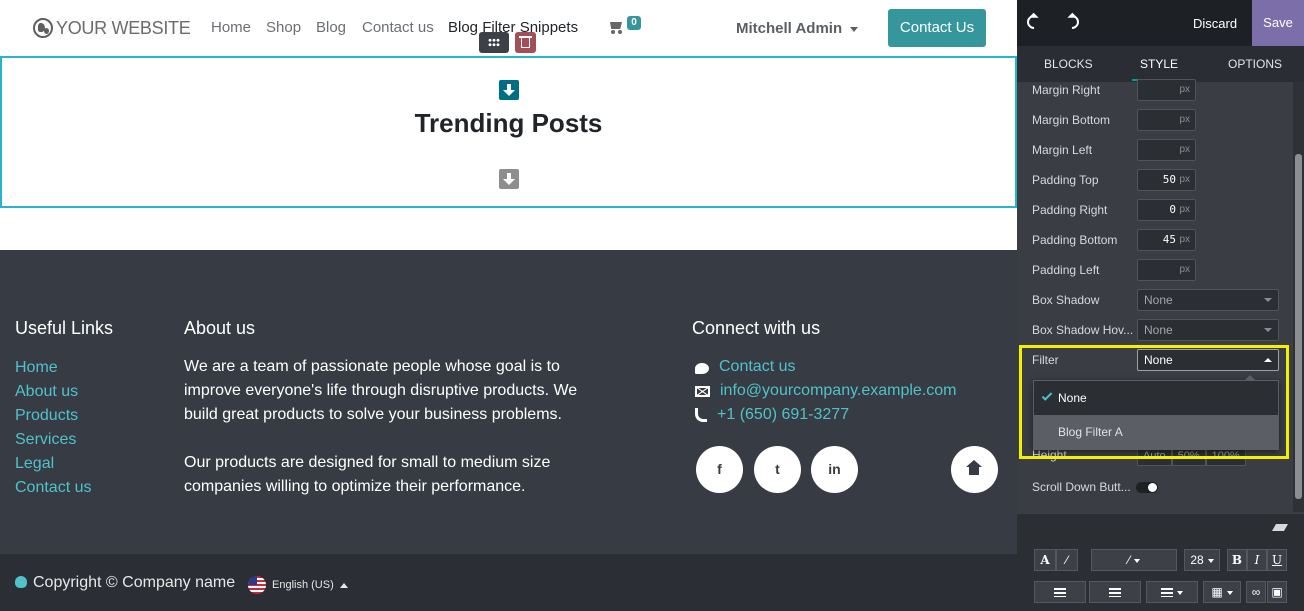 Image resolution: width=1304 pixels, height=611 pixels. I want to click on contact-link: Contact us, so click(757, 367).